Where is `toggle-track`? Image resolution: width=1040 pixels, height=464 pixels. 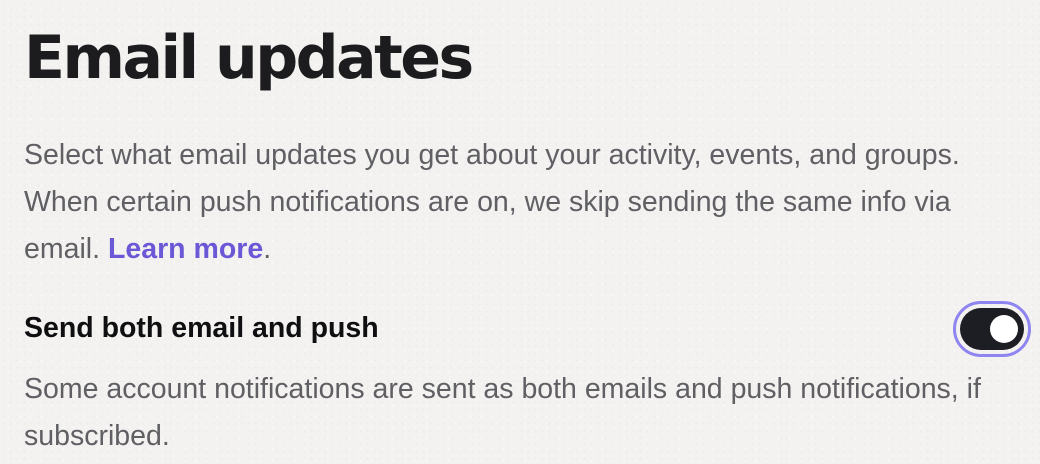
toggle-track is located at coordinates (992, 329).